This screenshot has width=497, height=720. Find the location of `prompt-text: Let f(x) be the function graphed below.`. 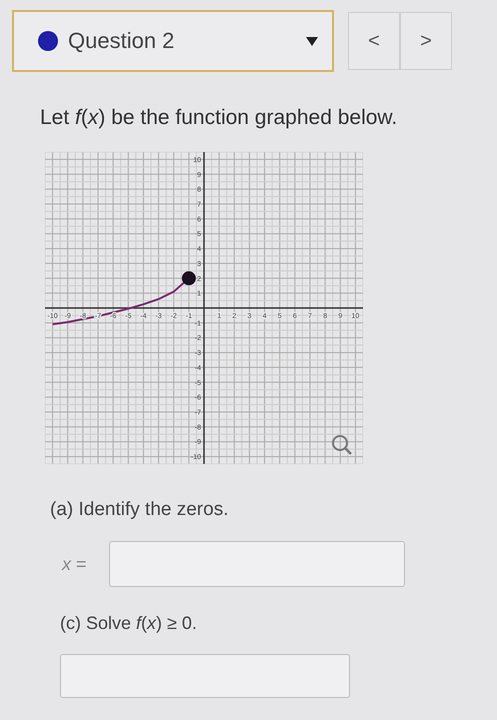

prompt-text: Let f(x) be the function graphed below. is located at coordinates (219, 118).